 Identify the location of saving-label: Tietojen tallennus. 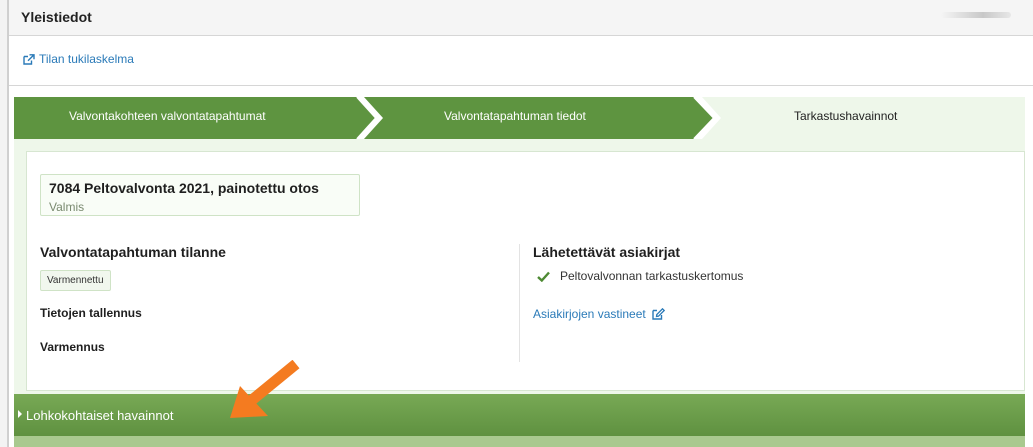
(91, 313).